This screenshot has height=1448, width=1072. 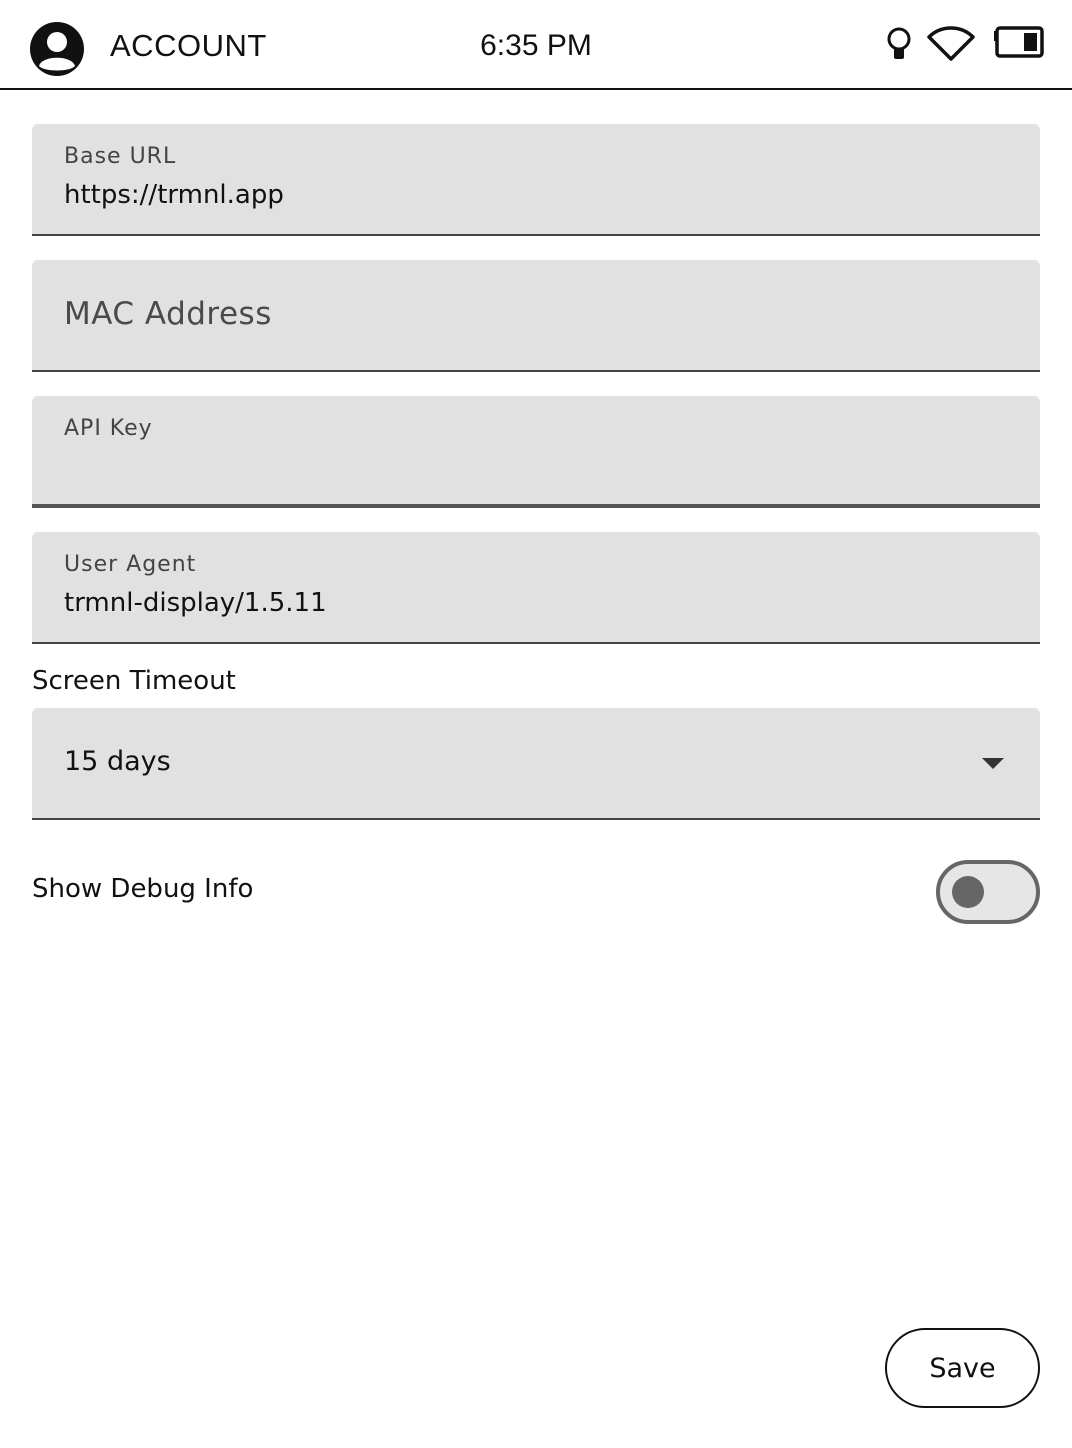 I want to click on base-url-label: Base URL, so click(x=120, y=156).